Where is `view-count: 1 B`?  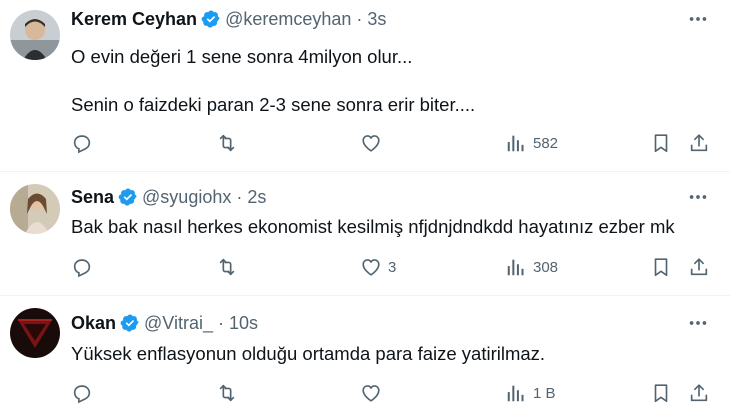 view-count: 1 B is located at coordinates (544, 393).